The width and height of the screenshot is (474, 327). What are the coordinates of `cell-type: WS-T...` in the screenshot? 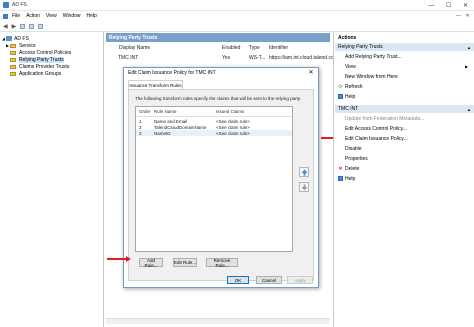 It's located at (257, 58).